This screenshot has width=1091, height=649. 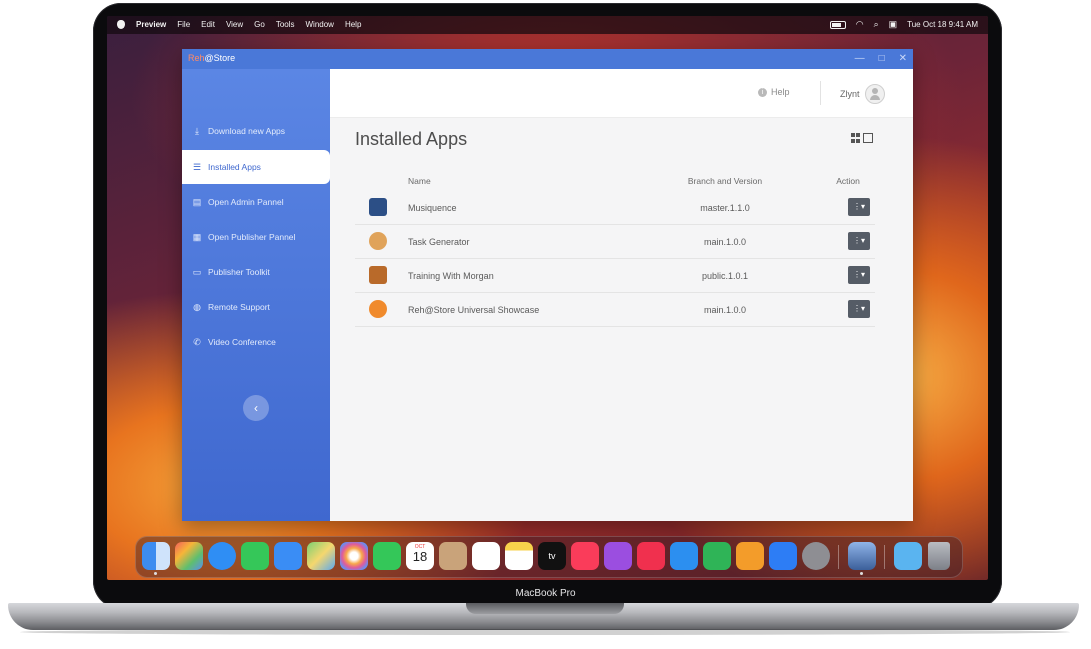 I want to click on trash-icon, so click(x=939, y=556).